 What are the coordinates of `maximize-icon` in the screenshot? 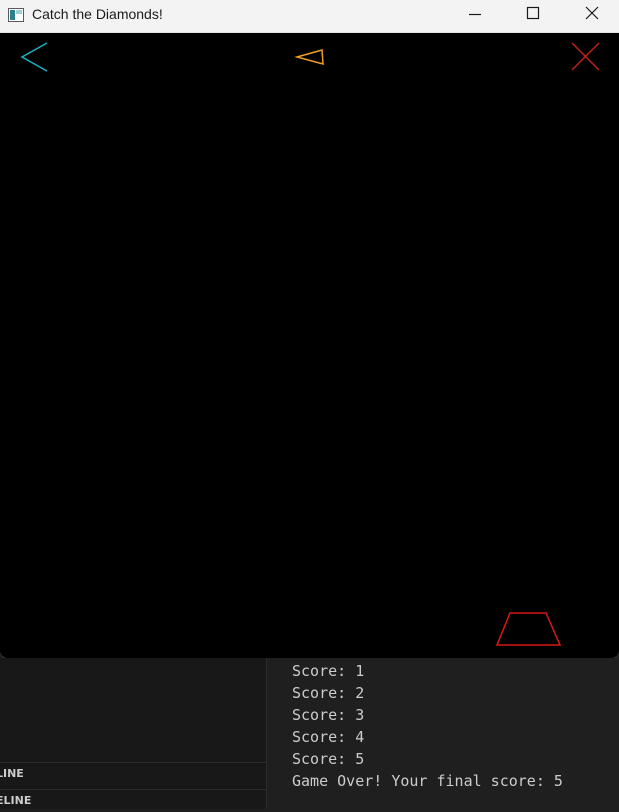 It's located at (533, 13).